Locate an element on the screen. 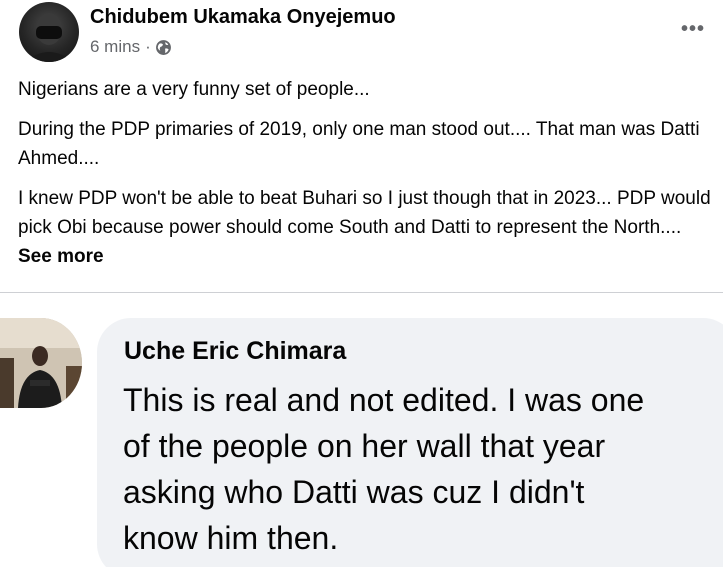 This screenshot has width=723, height=567. commenter-photo-icon is located at coordinates (41, 363).